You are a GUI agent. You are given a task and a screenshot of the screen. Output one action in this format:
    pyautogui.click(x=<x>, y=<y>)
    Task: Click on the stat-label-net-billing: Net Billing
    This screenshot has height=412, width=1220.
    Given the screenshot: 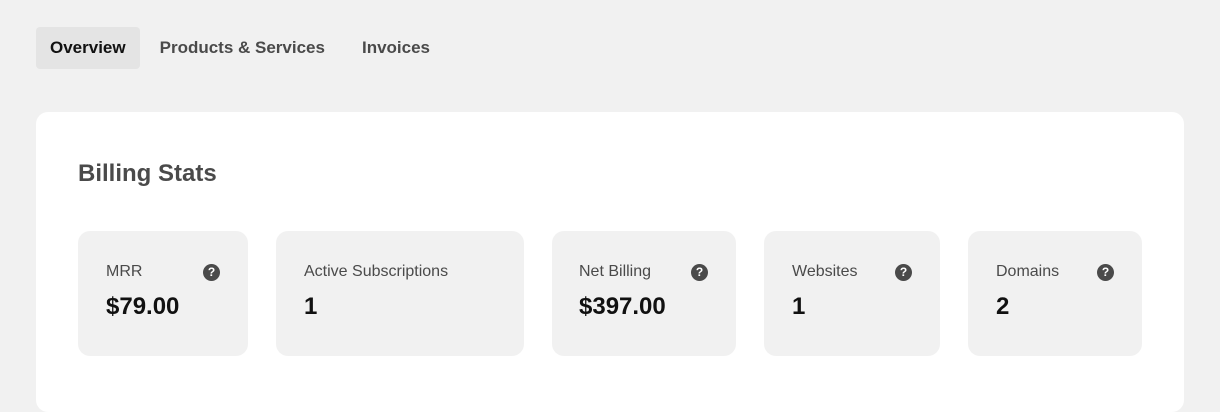 What is the action you would take?
    pyautogui.click(x=615, y=271)
    